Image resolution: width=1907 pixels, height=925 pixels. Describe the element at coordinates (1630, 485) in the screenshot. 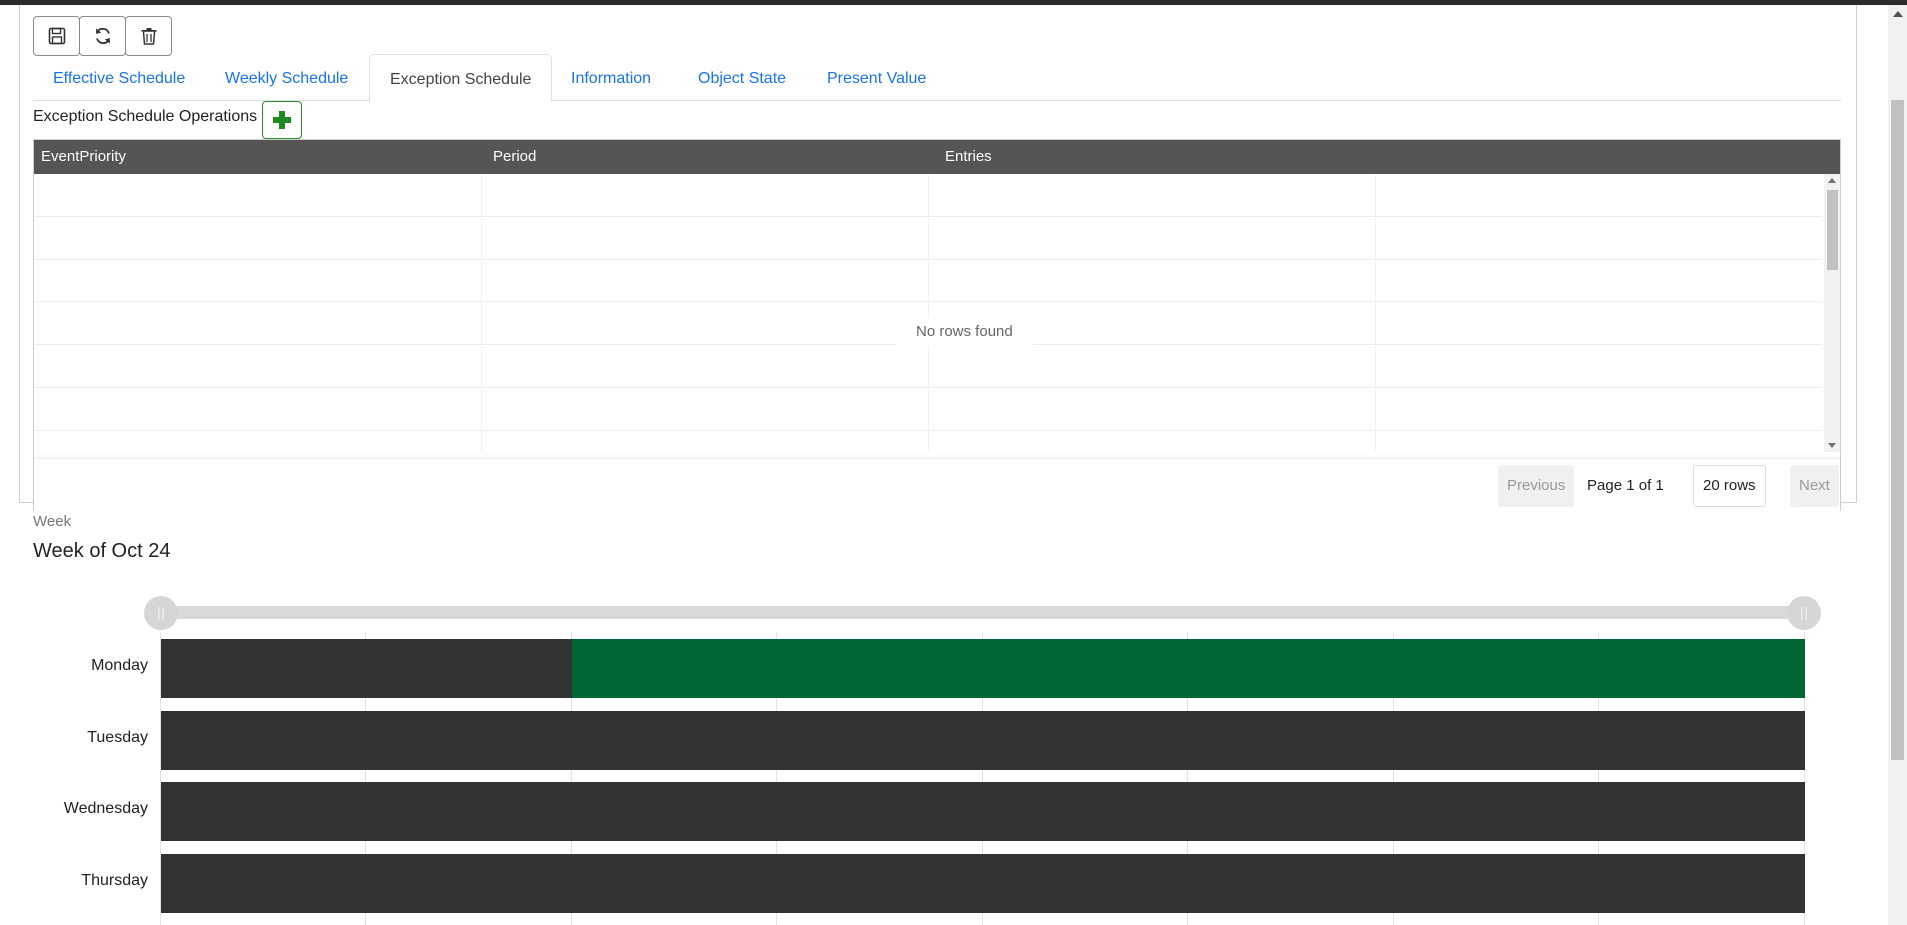

I see `current-page: 1` at that location.